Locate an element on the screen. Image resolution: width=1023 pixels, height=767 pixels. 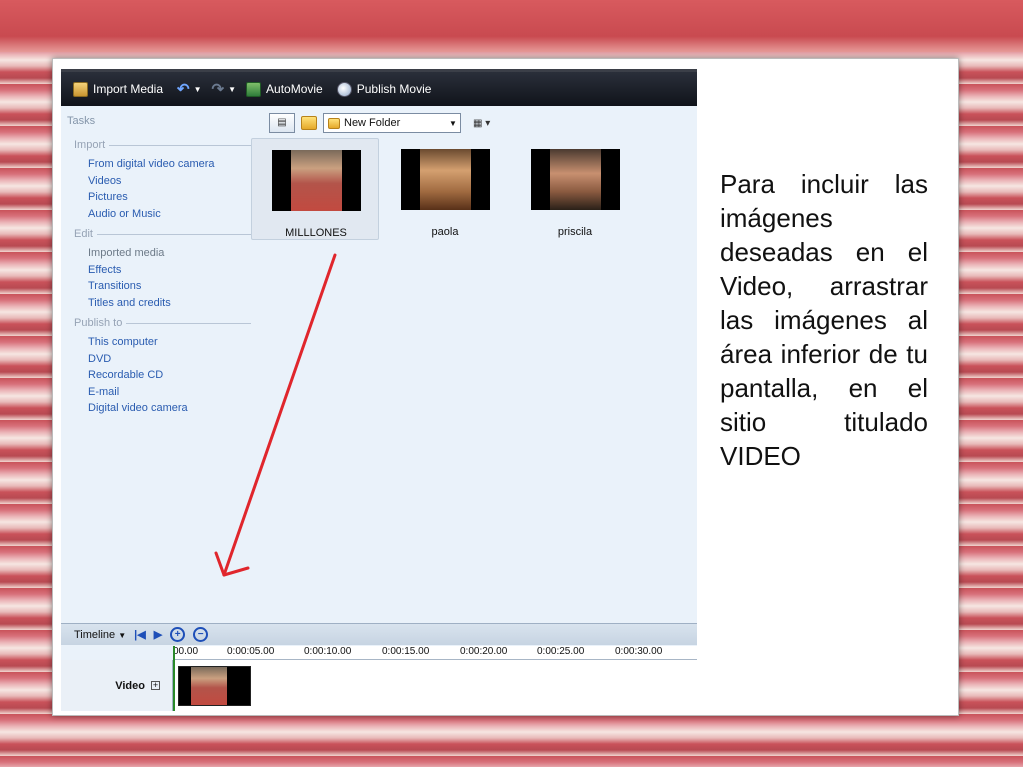
media-label: priscila is located at coordinates (575, 232).